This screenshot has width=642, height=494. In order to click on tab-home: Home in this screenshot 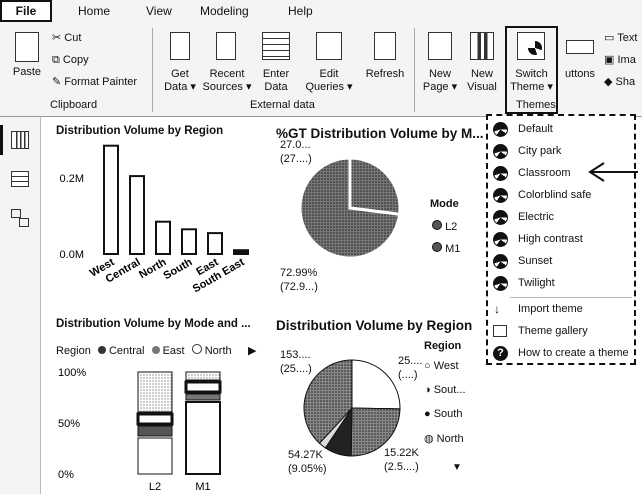, I will do `click(94, 11)`.